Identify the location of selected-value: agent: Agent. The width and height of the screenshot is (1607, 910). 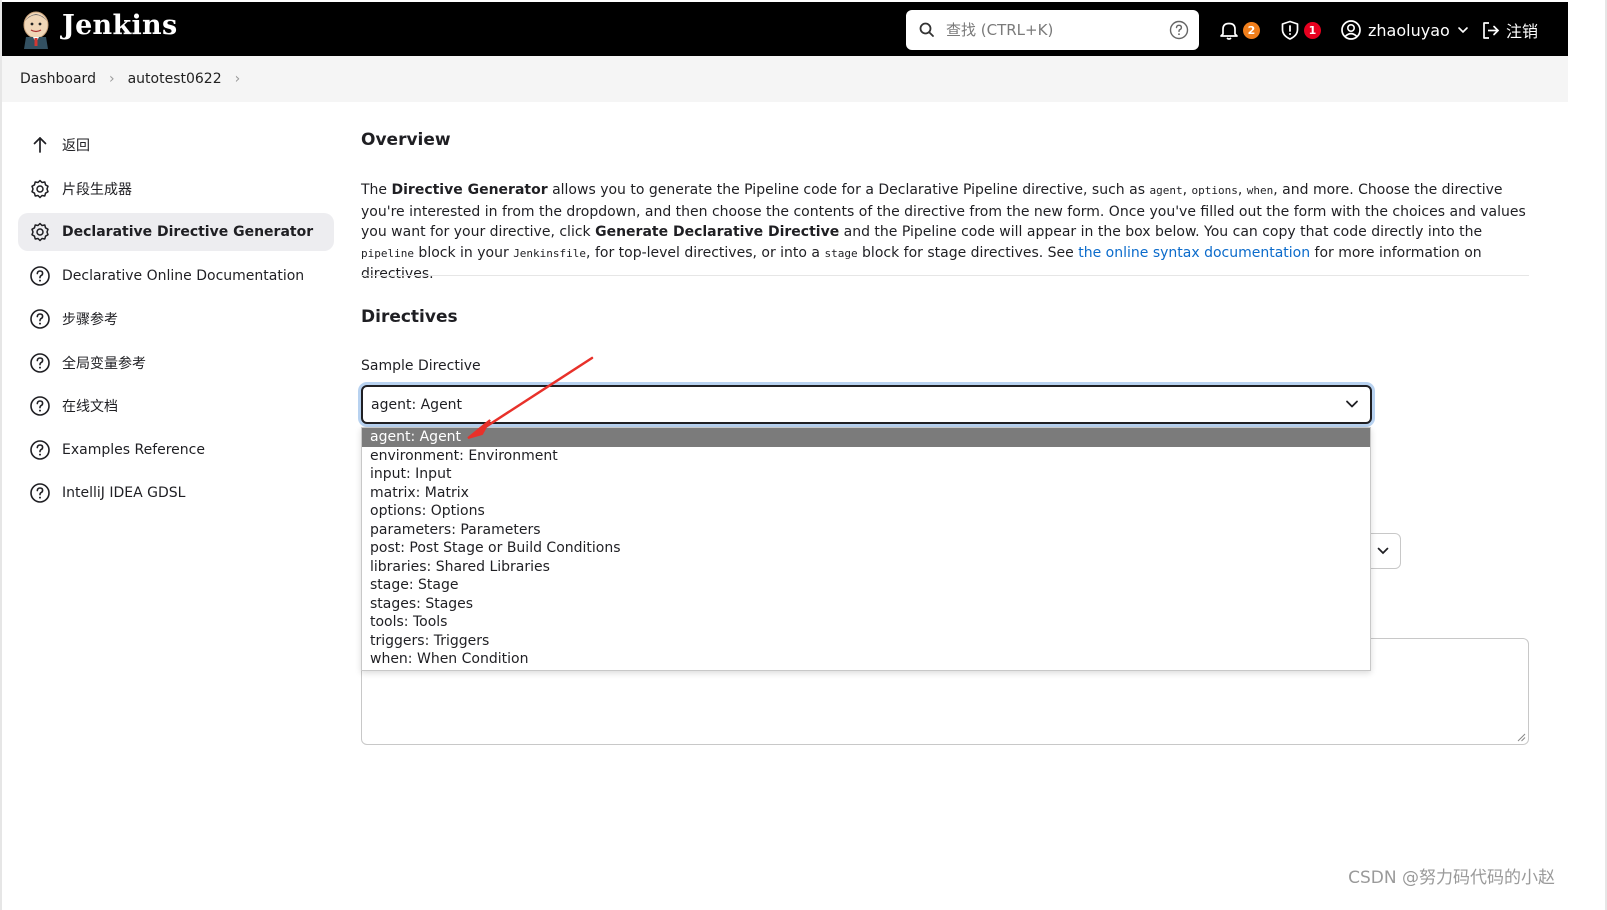
(417, 404).